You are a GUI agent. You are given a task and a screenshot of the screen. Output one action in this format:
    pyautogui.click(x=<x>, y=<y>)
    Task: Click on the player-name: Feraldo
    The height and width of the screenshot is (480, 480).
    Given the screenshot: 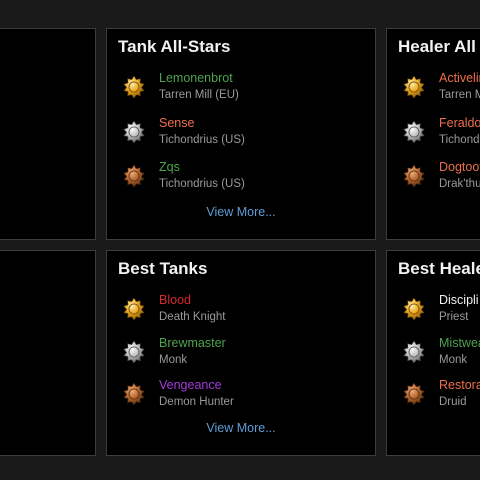 What is the action you would take?
    pyautogui.click(x=459, y=123)
    